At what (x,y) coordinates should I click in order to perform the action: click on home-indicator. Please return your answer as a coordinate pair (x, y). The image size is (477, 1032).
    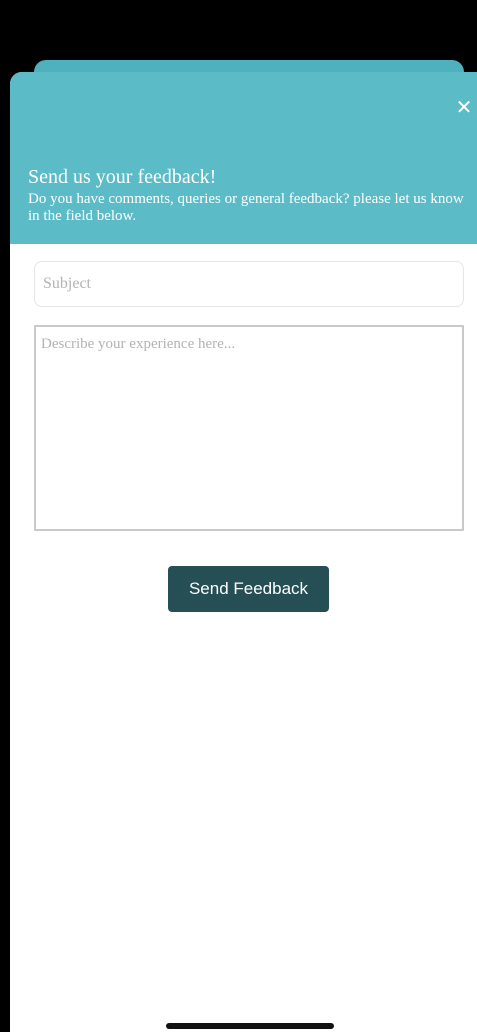
    Looking at the image, I should click on (250, 1026).